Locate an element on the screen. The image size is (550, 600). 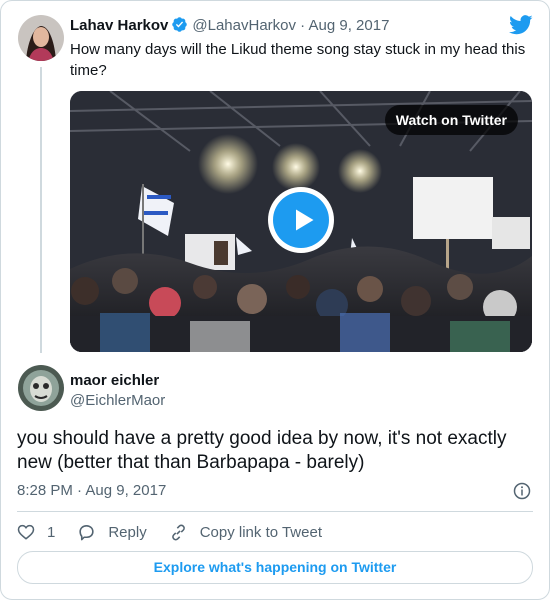
parent-author-avatar is located at coordinates (41, 38).